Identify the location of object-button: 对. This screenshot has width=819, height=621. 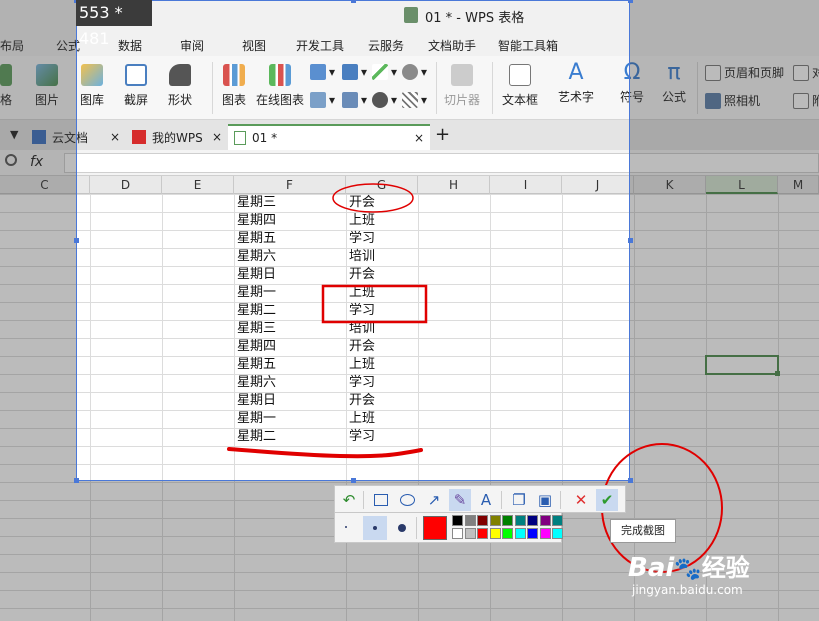
(806, 72).